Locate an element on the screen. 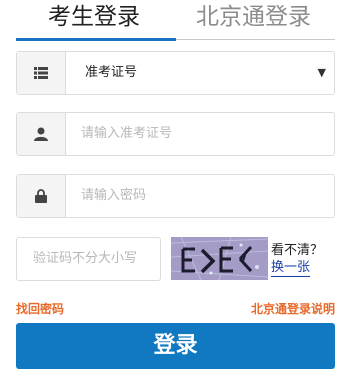 The height and width of the screenshot is (376, 349). user-icon is located at coordinates (41, 134).